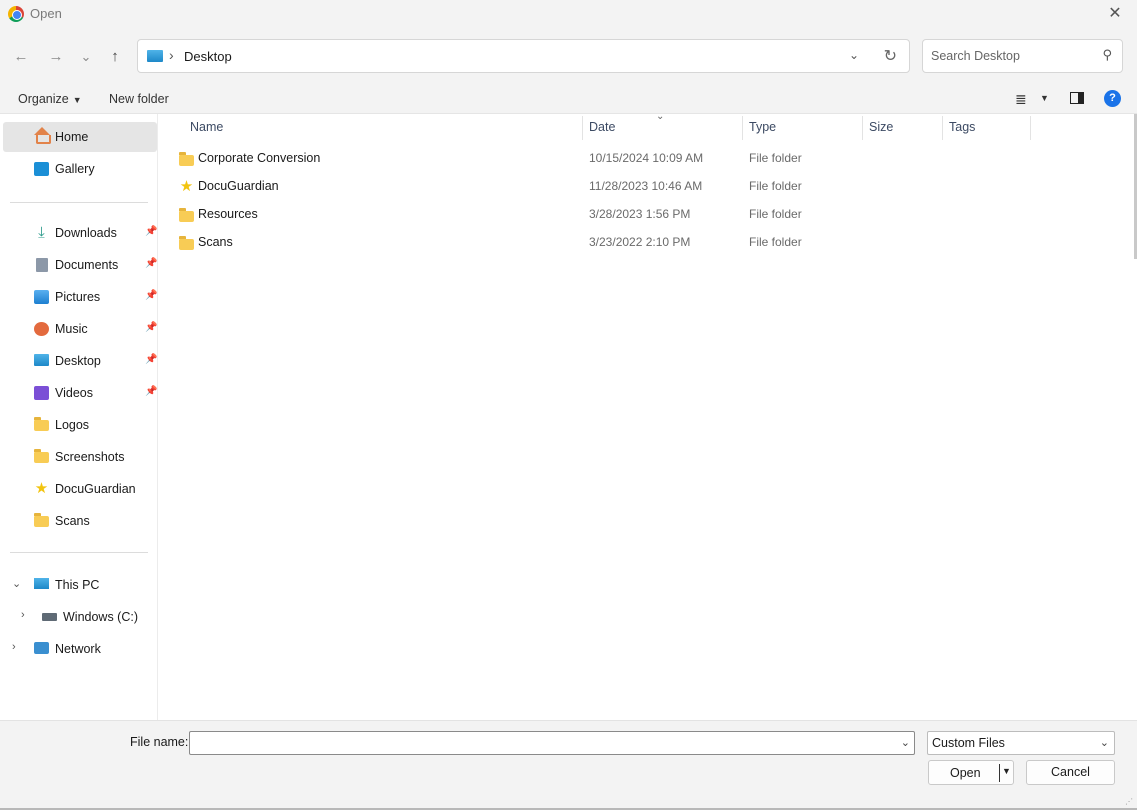 Image resolution: width=1137 pixels, height=810 pixels. Describe the element at coordinates (228, 214) in the screenshot. I see `file-name: Resources` at that location.